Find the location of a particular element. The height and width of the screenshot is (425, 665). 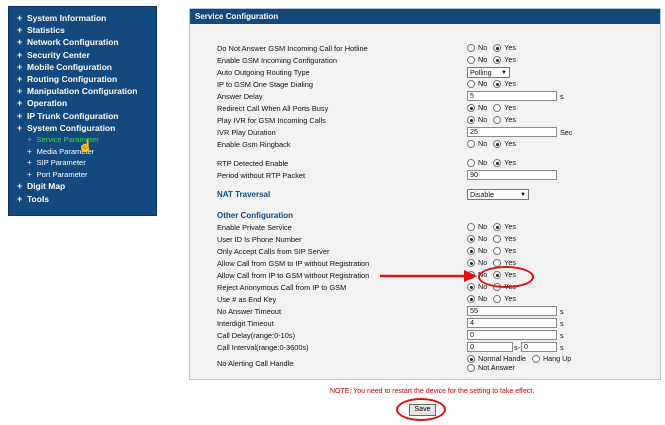

row-private-service: Enable Private Service No Yes is located at coordinates (366, 227).